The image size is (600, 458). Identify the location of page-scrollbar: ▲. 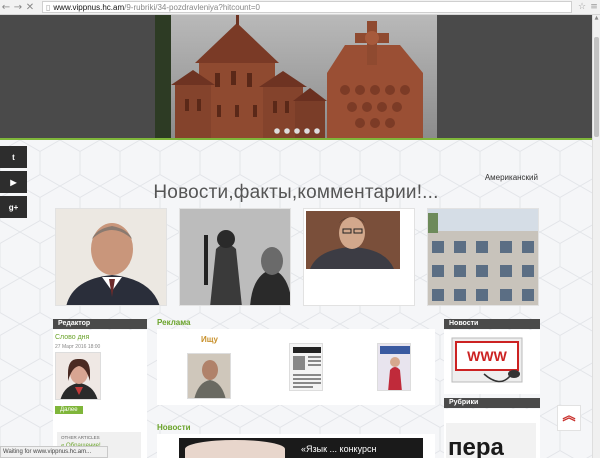
(596, 236).